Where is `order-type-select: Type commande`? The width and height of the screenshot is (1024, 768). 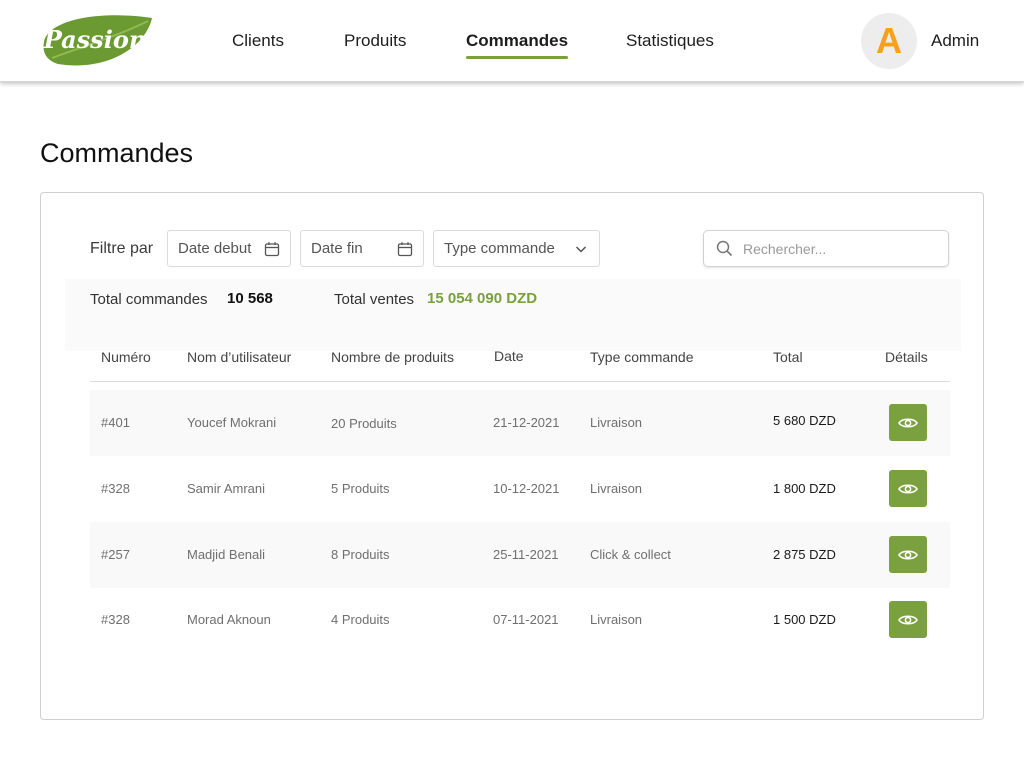
order-type-select: Type commande is located at coordinates (516, 248).